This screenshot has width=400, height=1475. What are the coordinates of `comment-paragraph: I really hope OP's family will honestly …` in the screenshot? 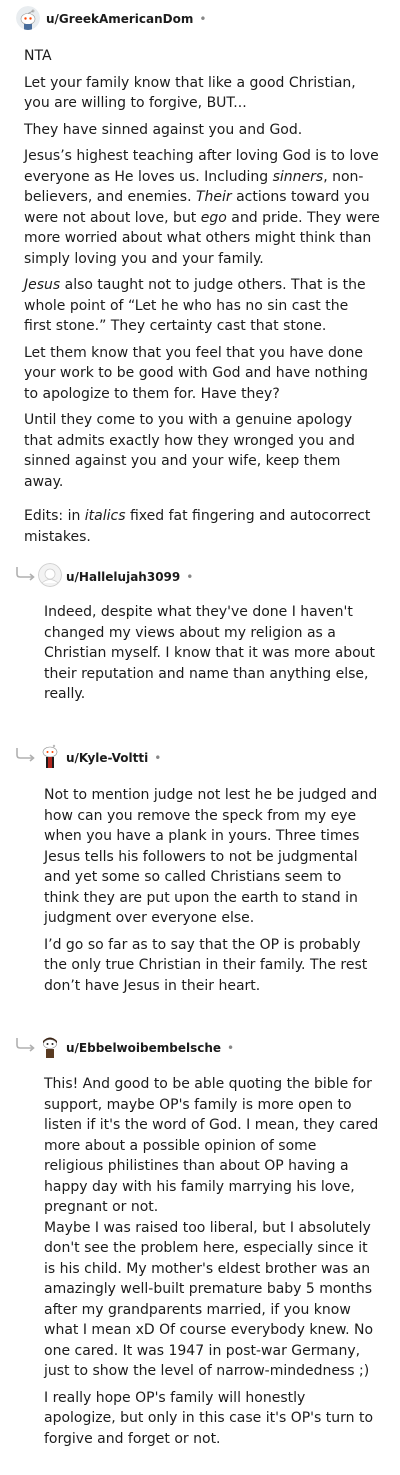 It's located at (209, 1418).